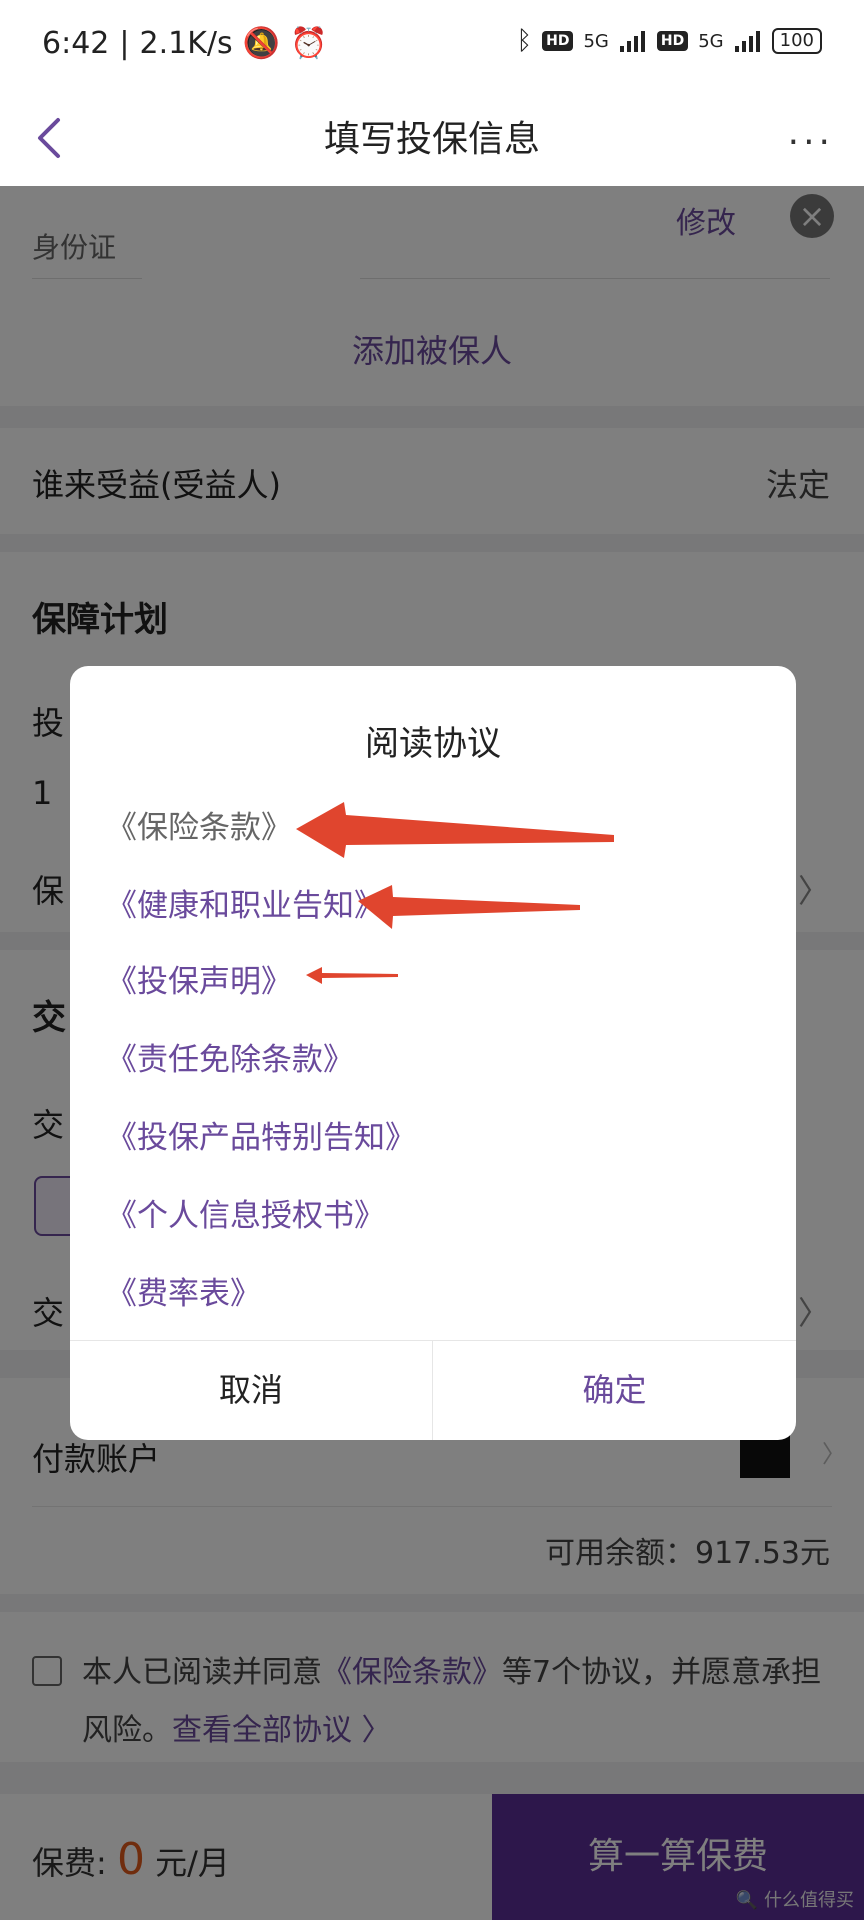  I want to click on agreement-link-declaration: 《投保声明》, so click(199, 978).